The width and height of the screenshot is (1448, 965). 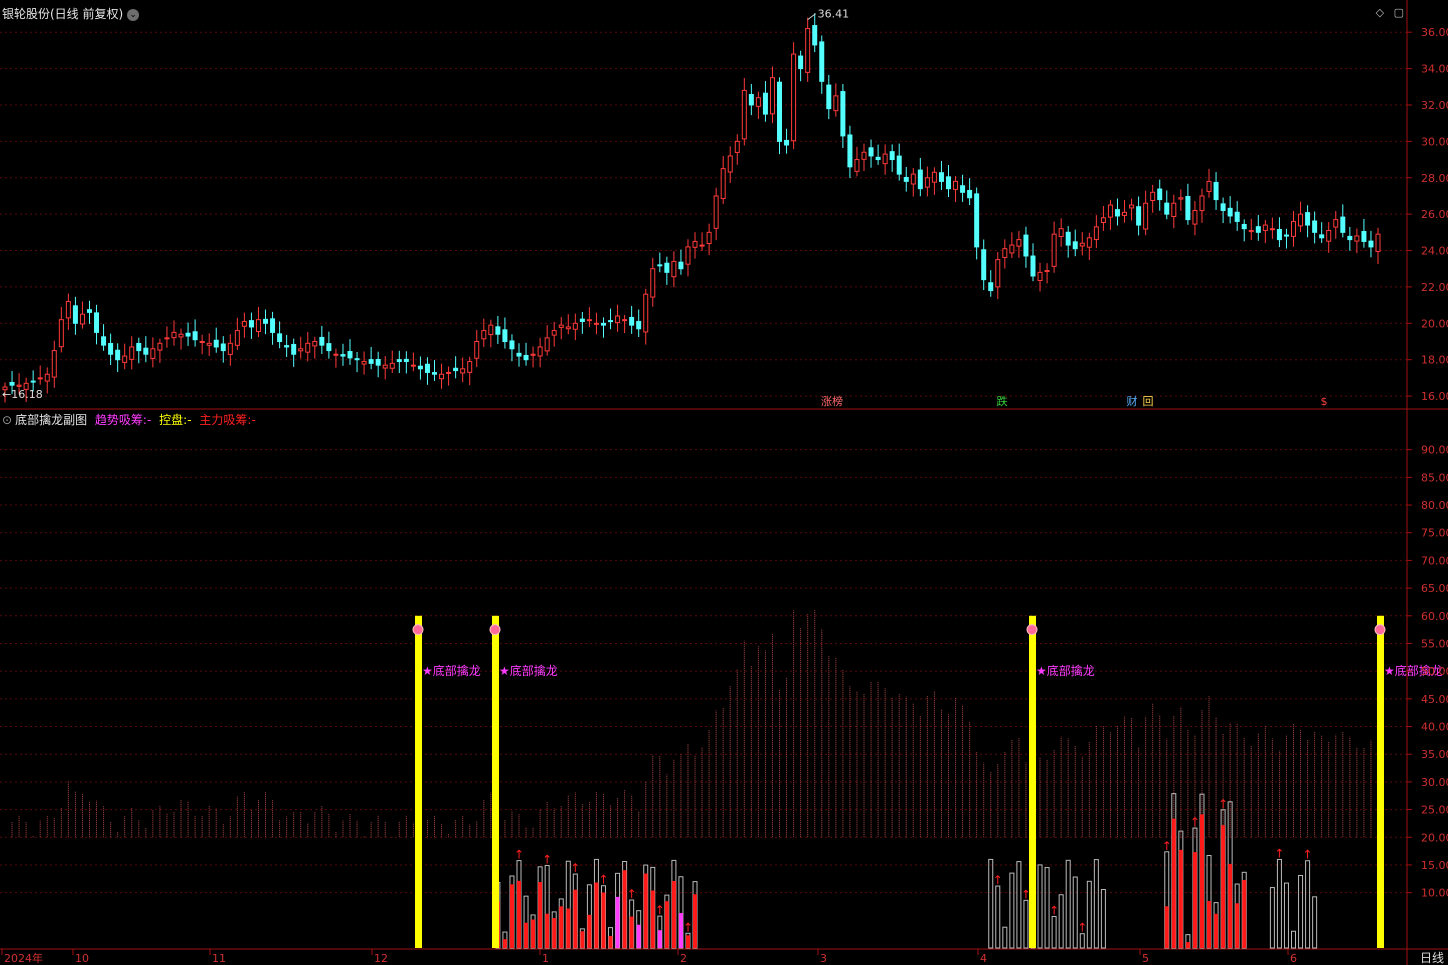 I want to click on indicator-tick-label: 65.00, so click(x=1434, y=588).